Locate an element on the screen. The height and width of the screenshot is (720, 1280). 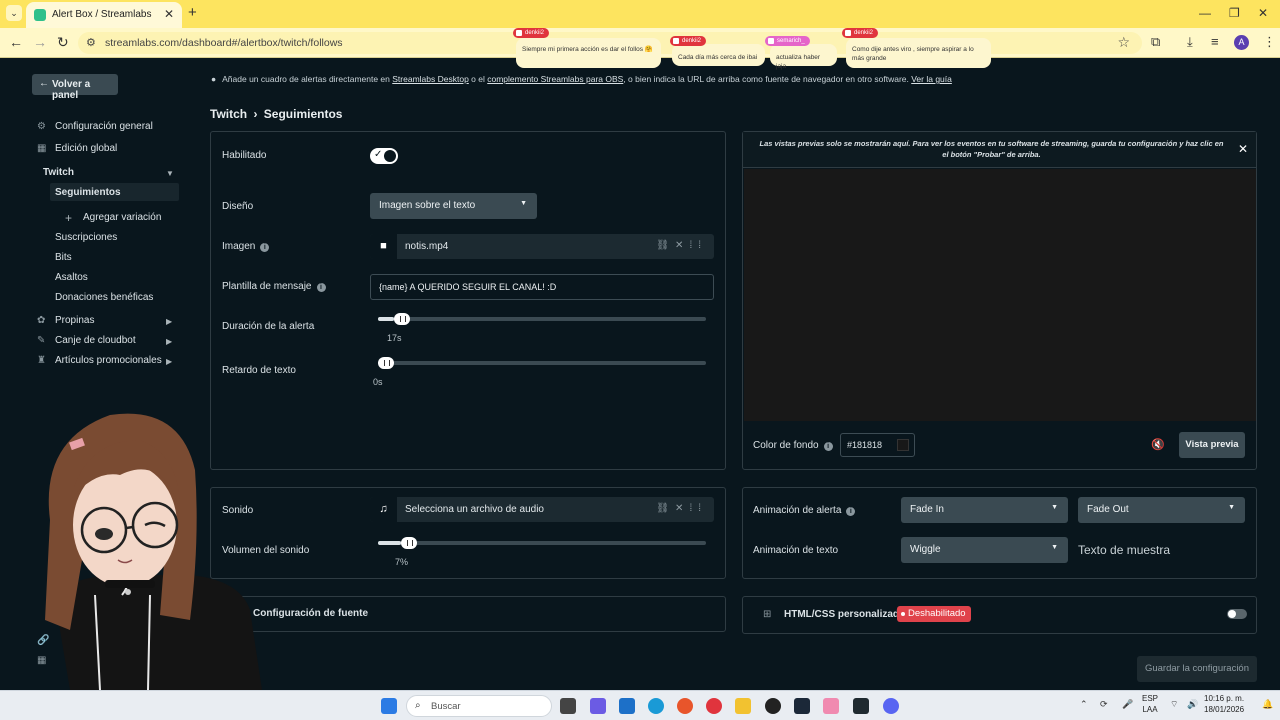
profile-avatar: A is located at coordinates (1241, 42).